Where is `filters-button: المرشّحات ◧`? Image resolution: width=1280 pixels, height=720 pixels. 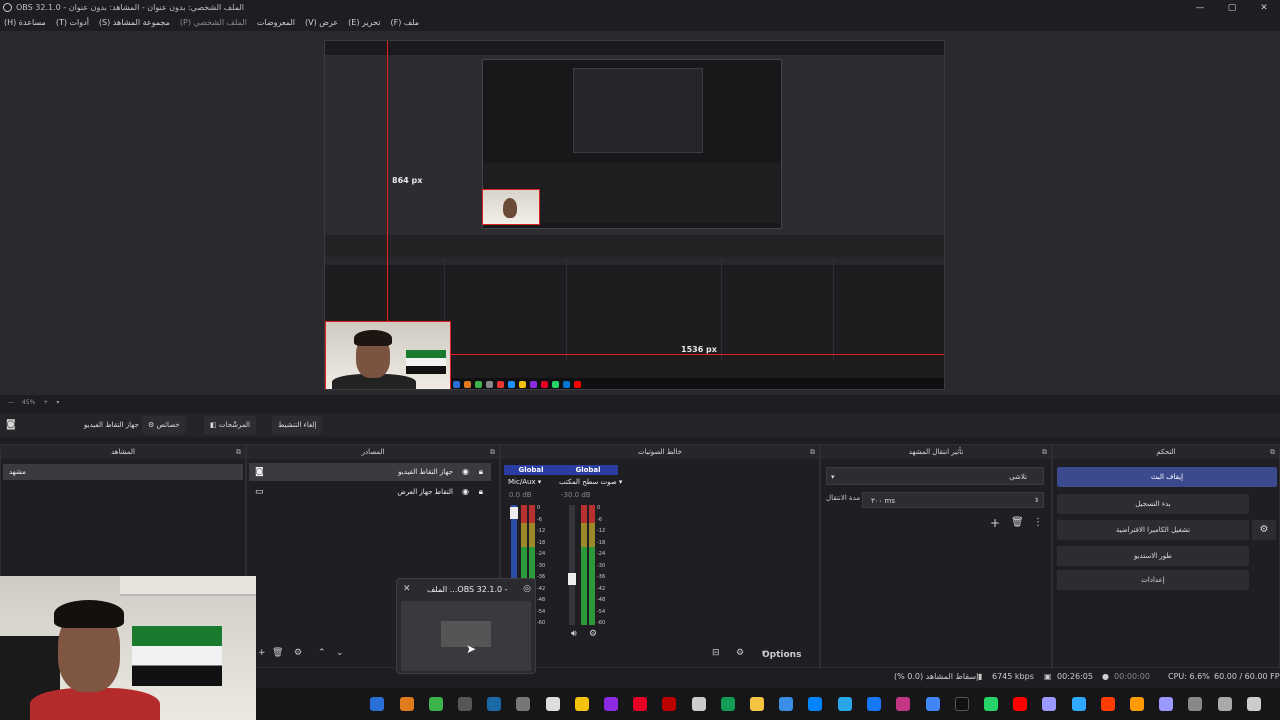 filters-button: المرشّحات ◧ is located at coordinates (230, 425).